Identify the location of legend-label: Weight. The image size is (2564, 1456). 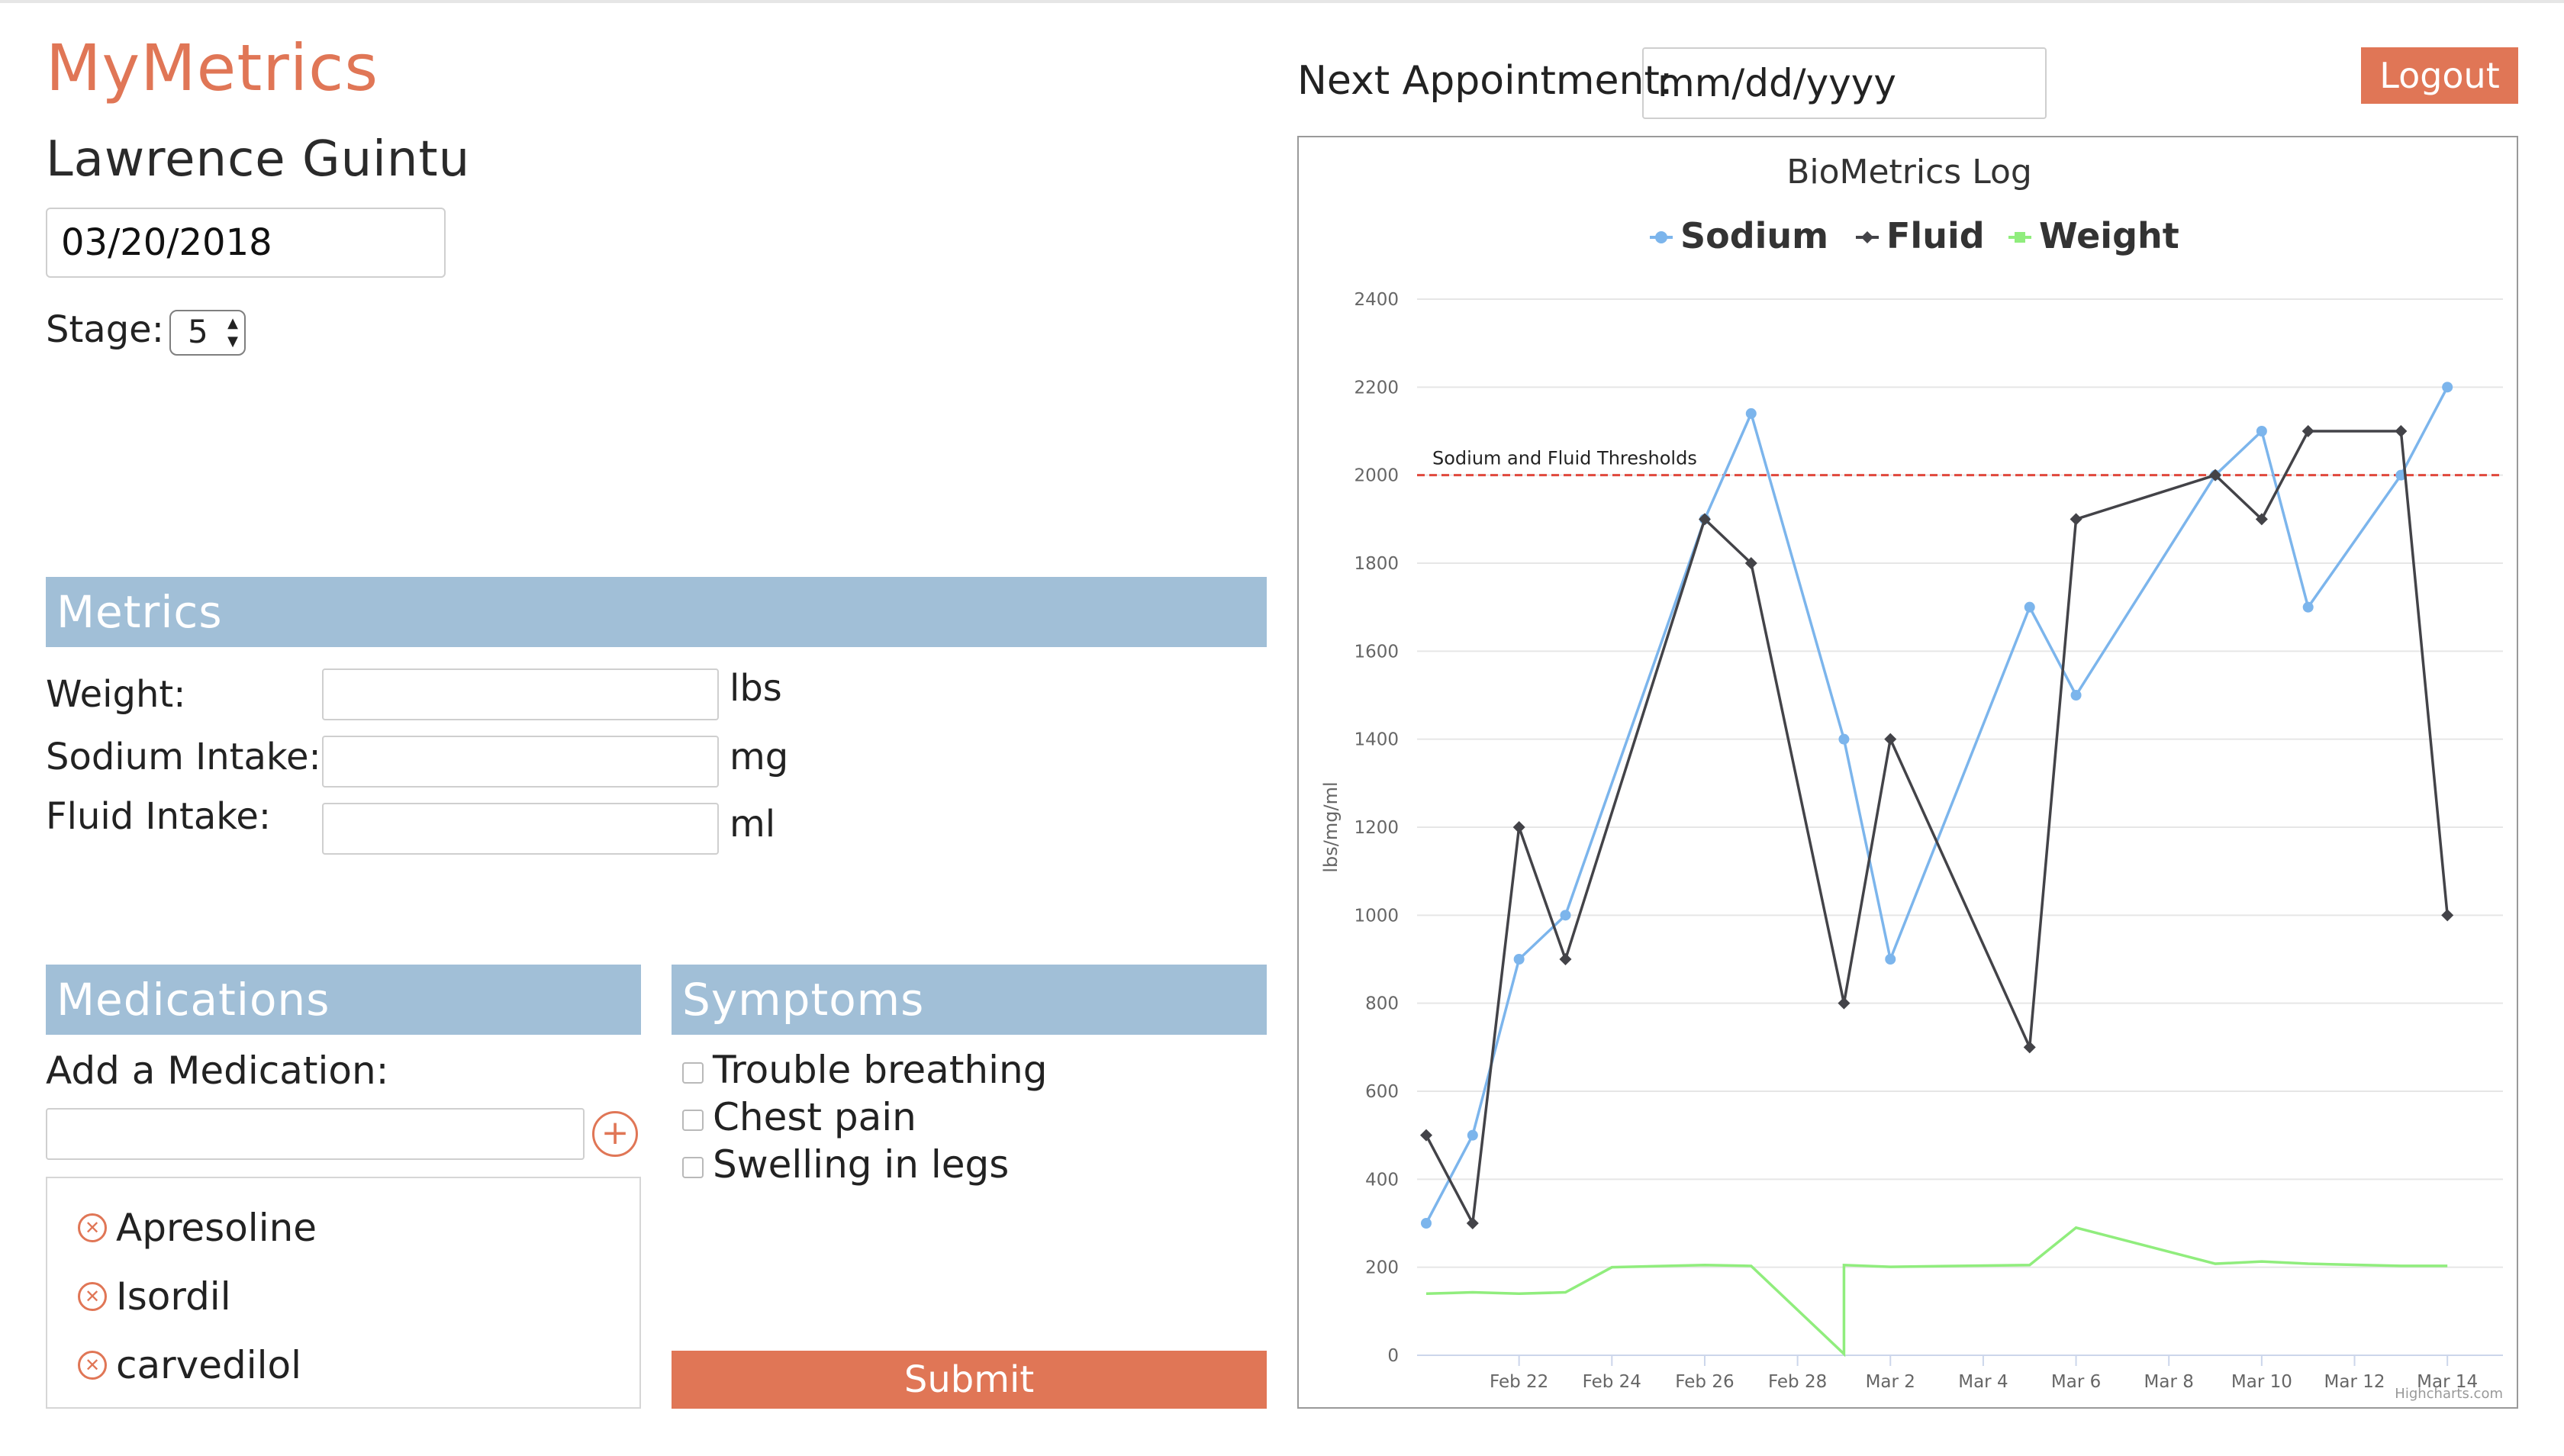
(2109, 235).